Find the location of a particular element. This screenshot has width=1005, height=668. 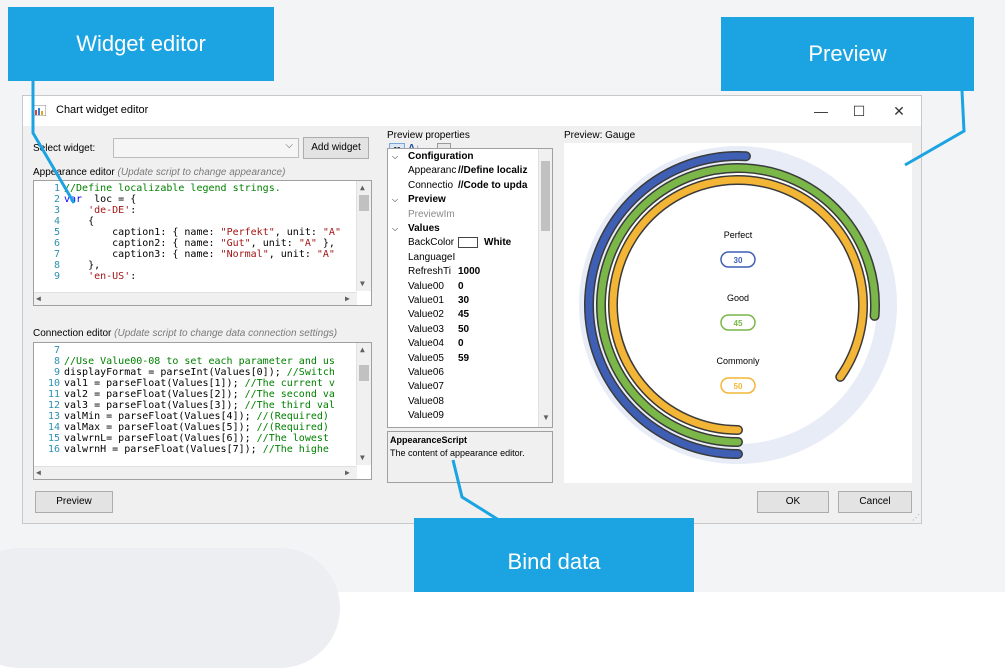

widget-editor-callout: Widget editor is located at coordinates (141, 44).